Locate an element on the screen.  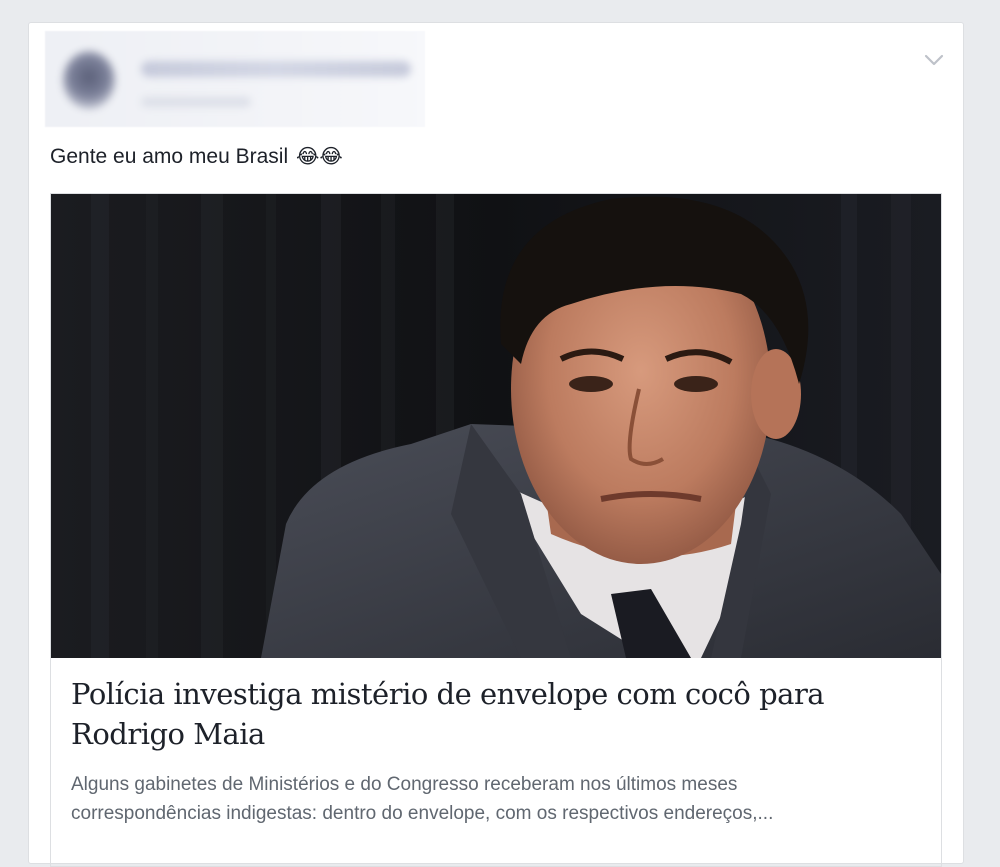
chevron-down-icon is located at coordinates (934, 60).